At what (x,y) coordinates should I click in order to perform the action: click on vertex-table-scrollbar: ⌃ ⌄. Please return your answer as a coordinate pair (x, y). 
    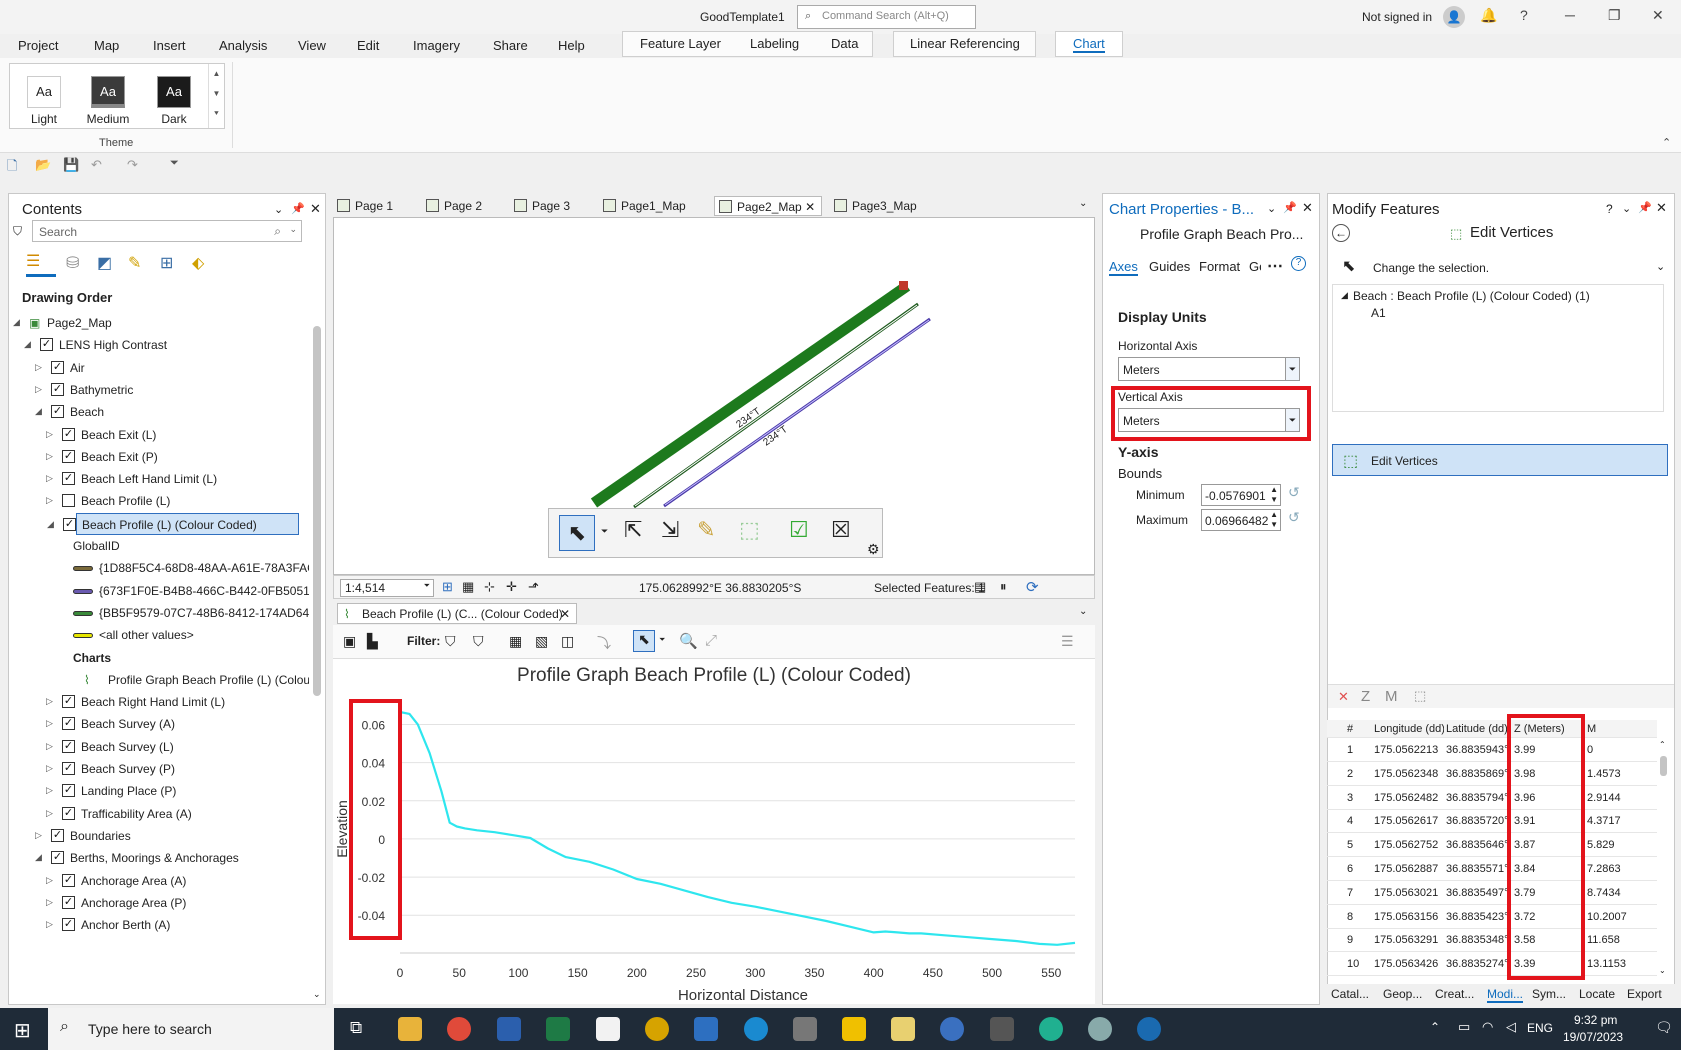
    Looking at the image, I should click on (1663, 860).